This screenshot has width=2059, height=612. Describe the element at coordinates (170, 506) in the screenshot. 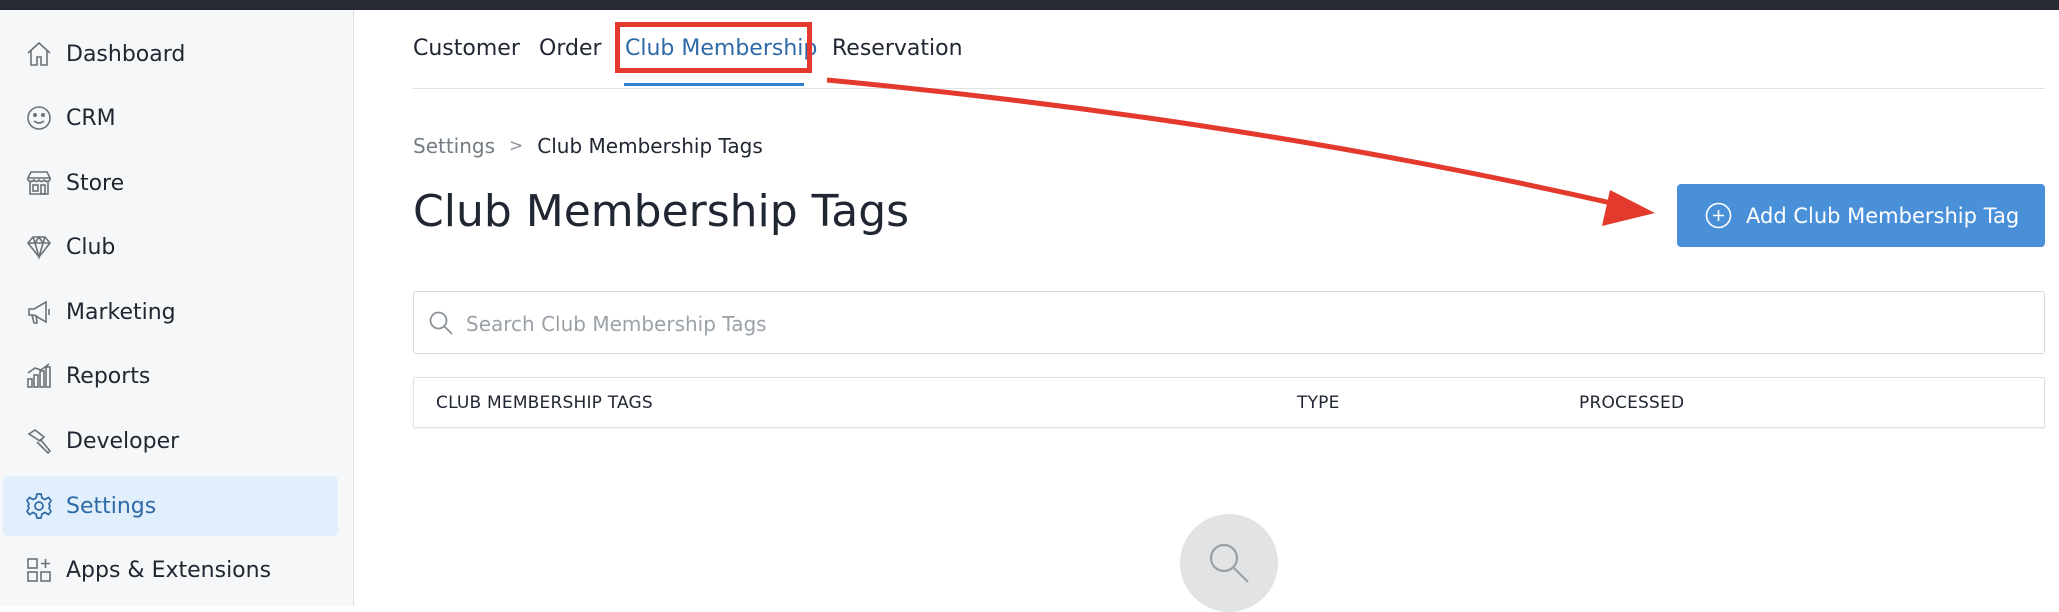

I see `sidebar-item-settings: Settings` at that location.